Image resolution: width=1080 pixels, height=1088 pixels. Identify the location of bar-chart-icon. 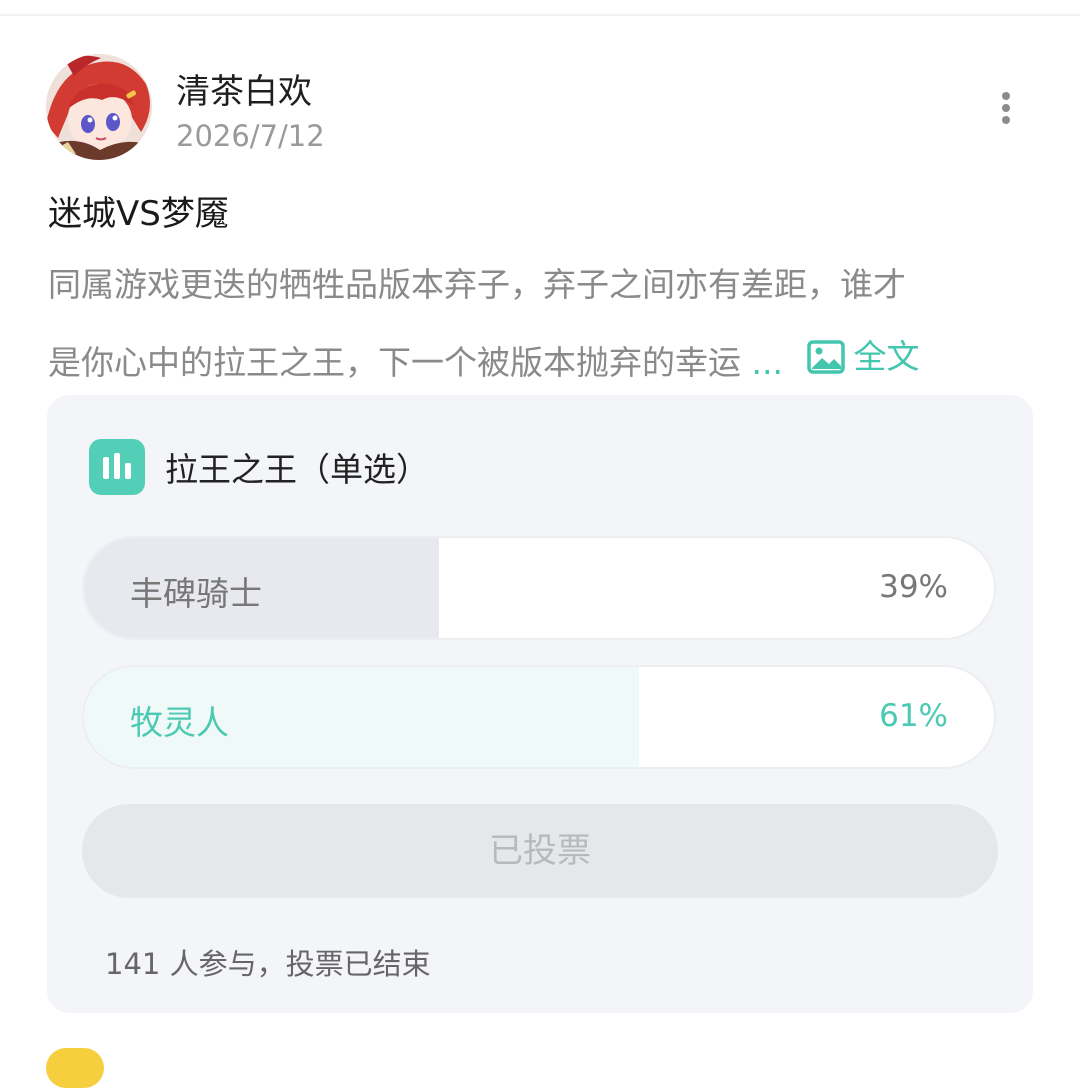
(117, 467).